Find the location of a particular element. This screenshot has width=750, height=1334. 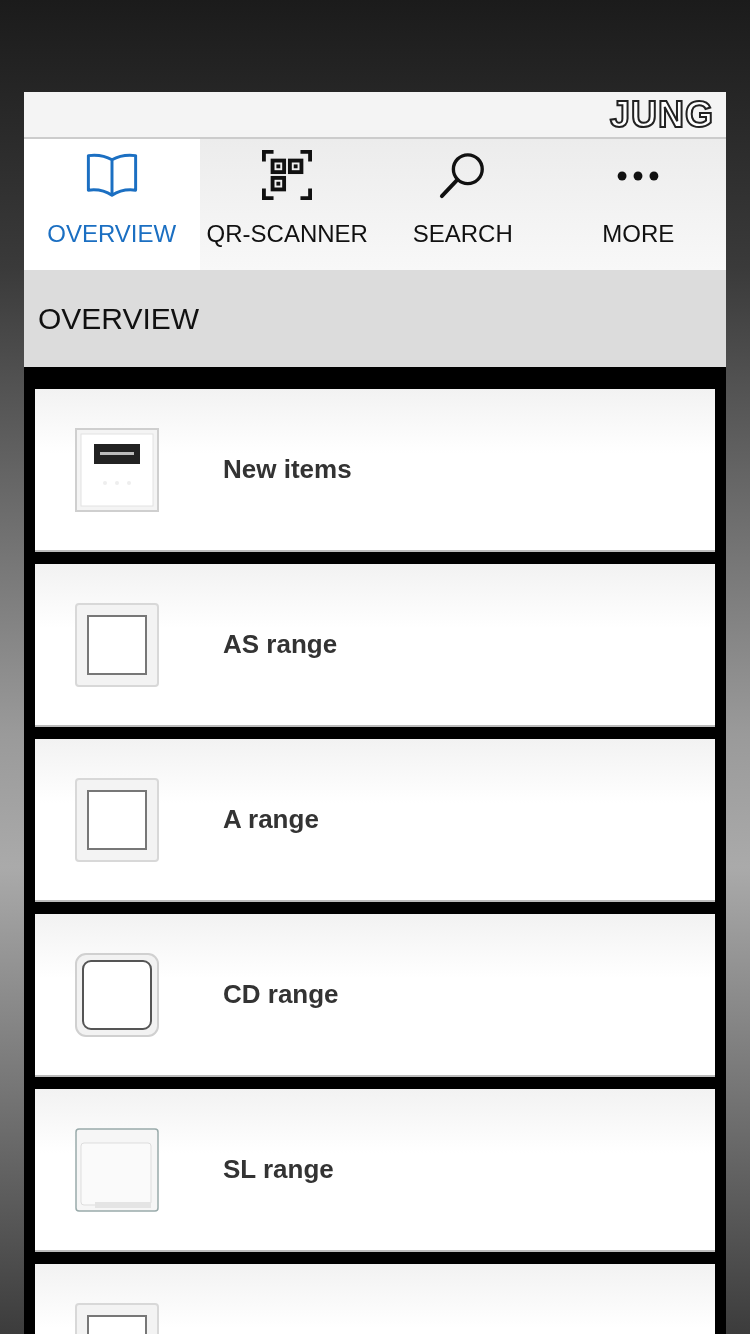

qr-code-icon is located at coordinates (287, 175).